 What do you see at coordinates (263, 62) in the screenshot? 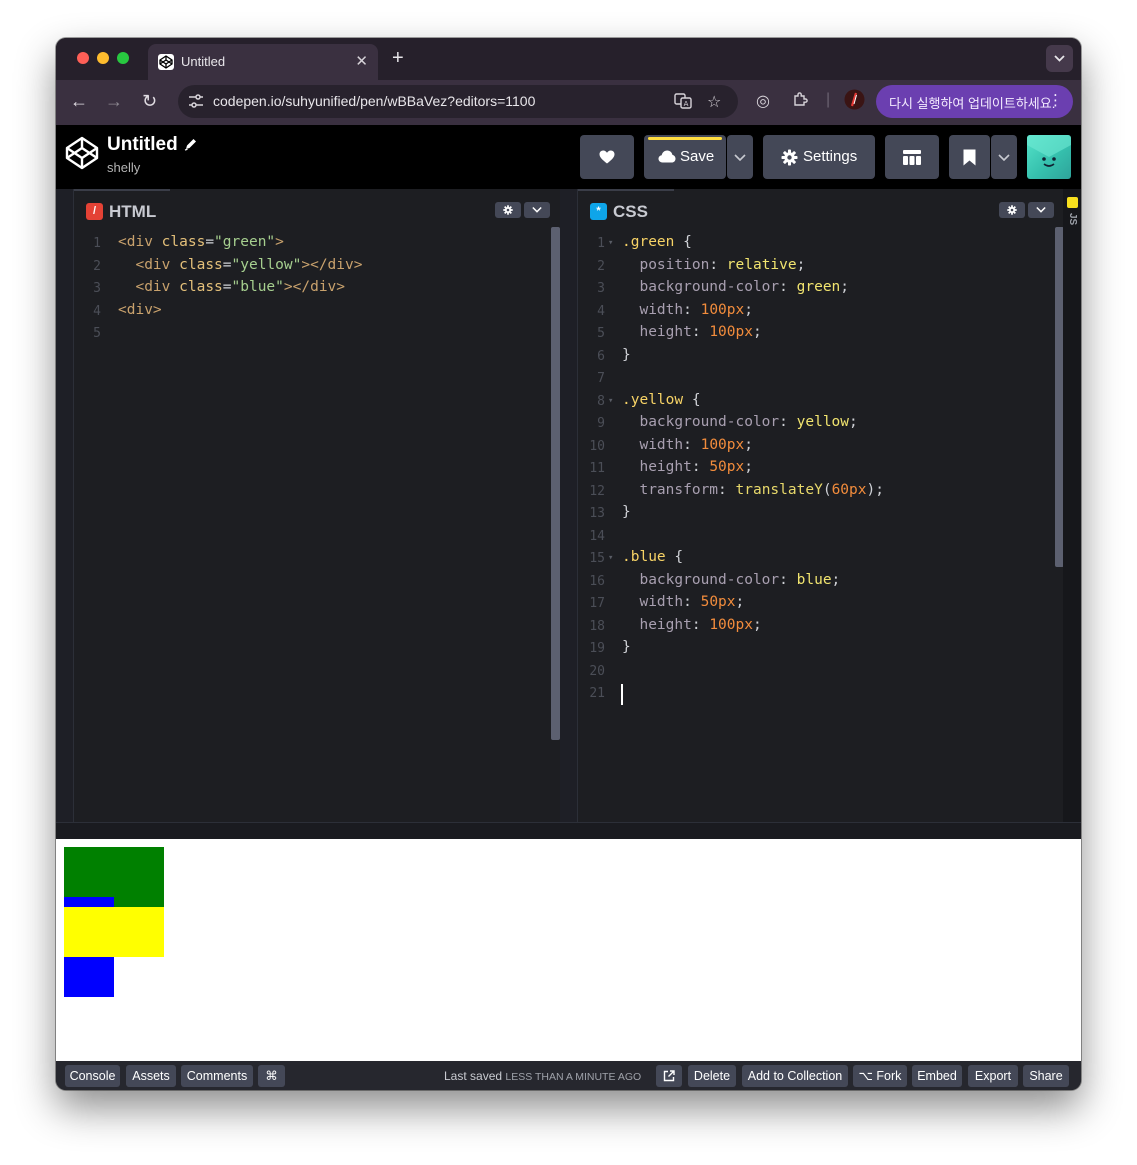
I see `browser-tab: Untitled ✕` at bounding box center [263, 62].